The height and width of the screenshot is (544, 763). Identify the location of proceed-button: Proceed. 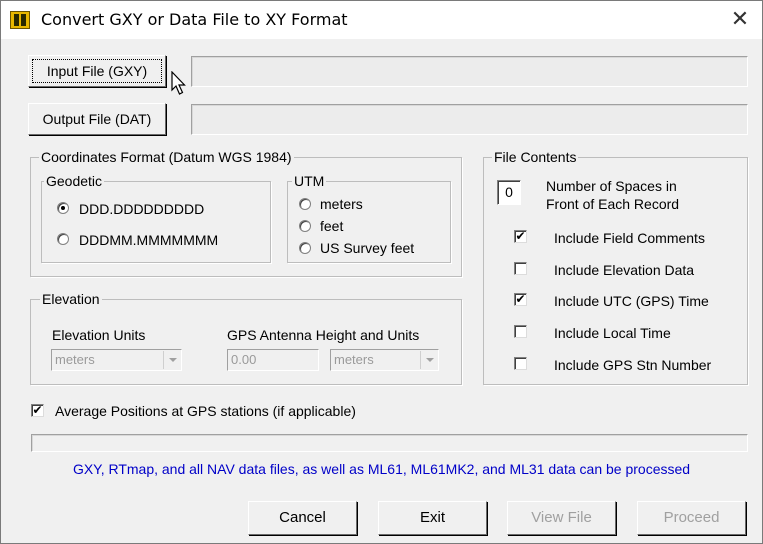
(691, 518).